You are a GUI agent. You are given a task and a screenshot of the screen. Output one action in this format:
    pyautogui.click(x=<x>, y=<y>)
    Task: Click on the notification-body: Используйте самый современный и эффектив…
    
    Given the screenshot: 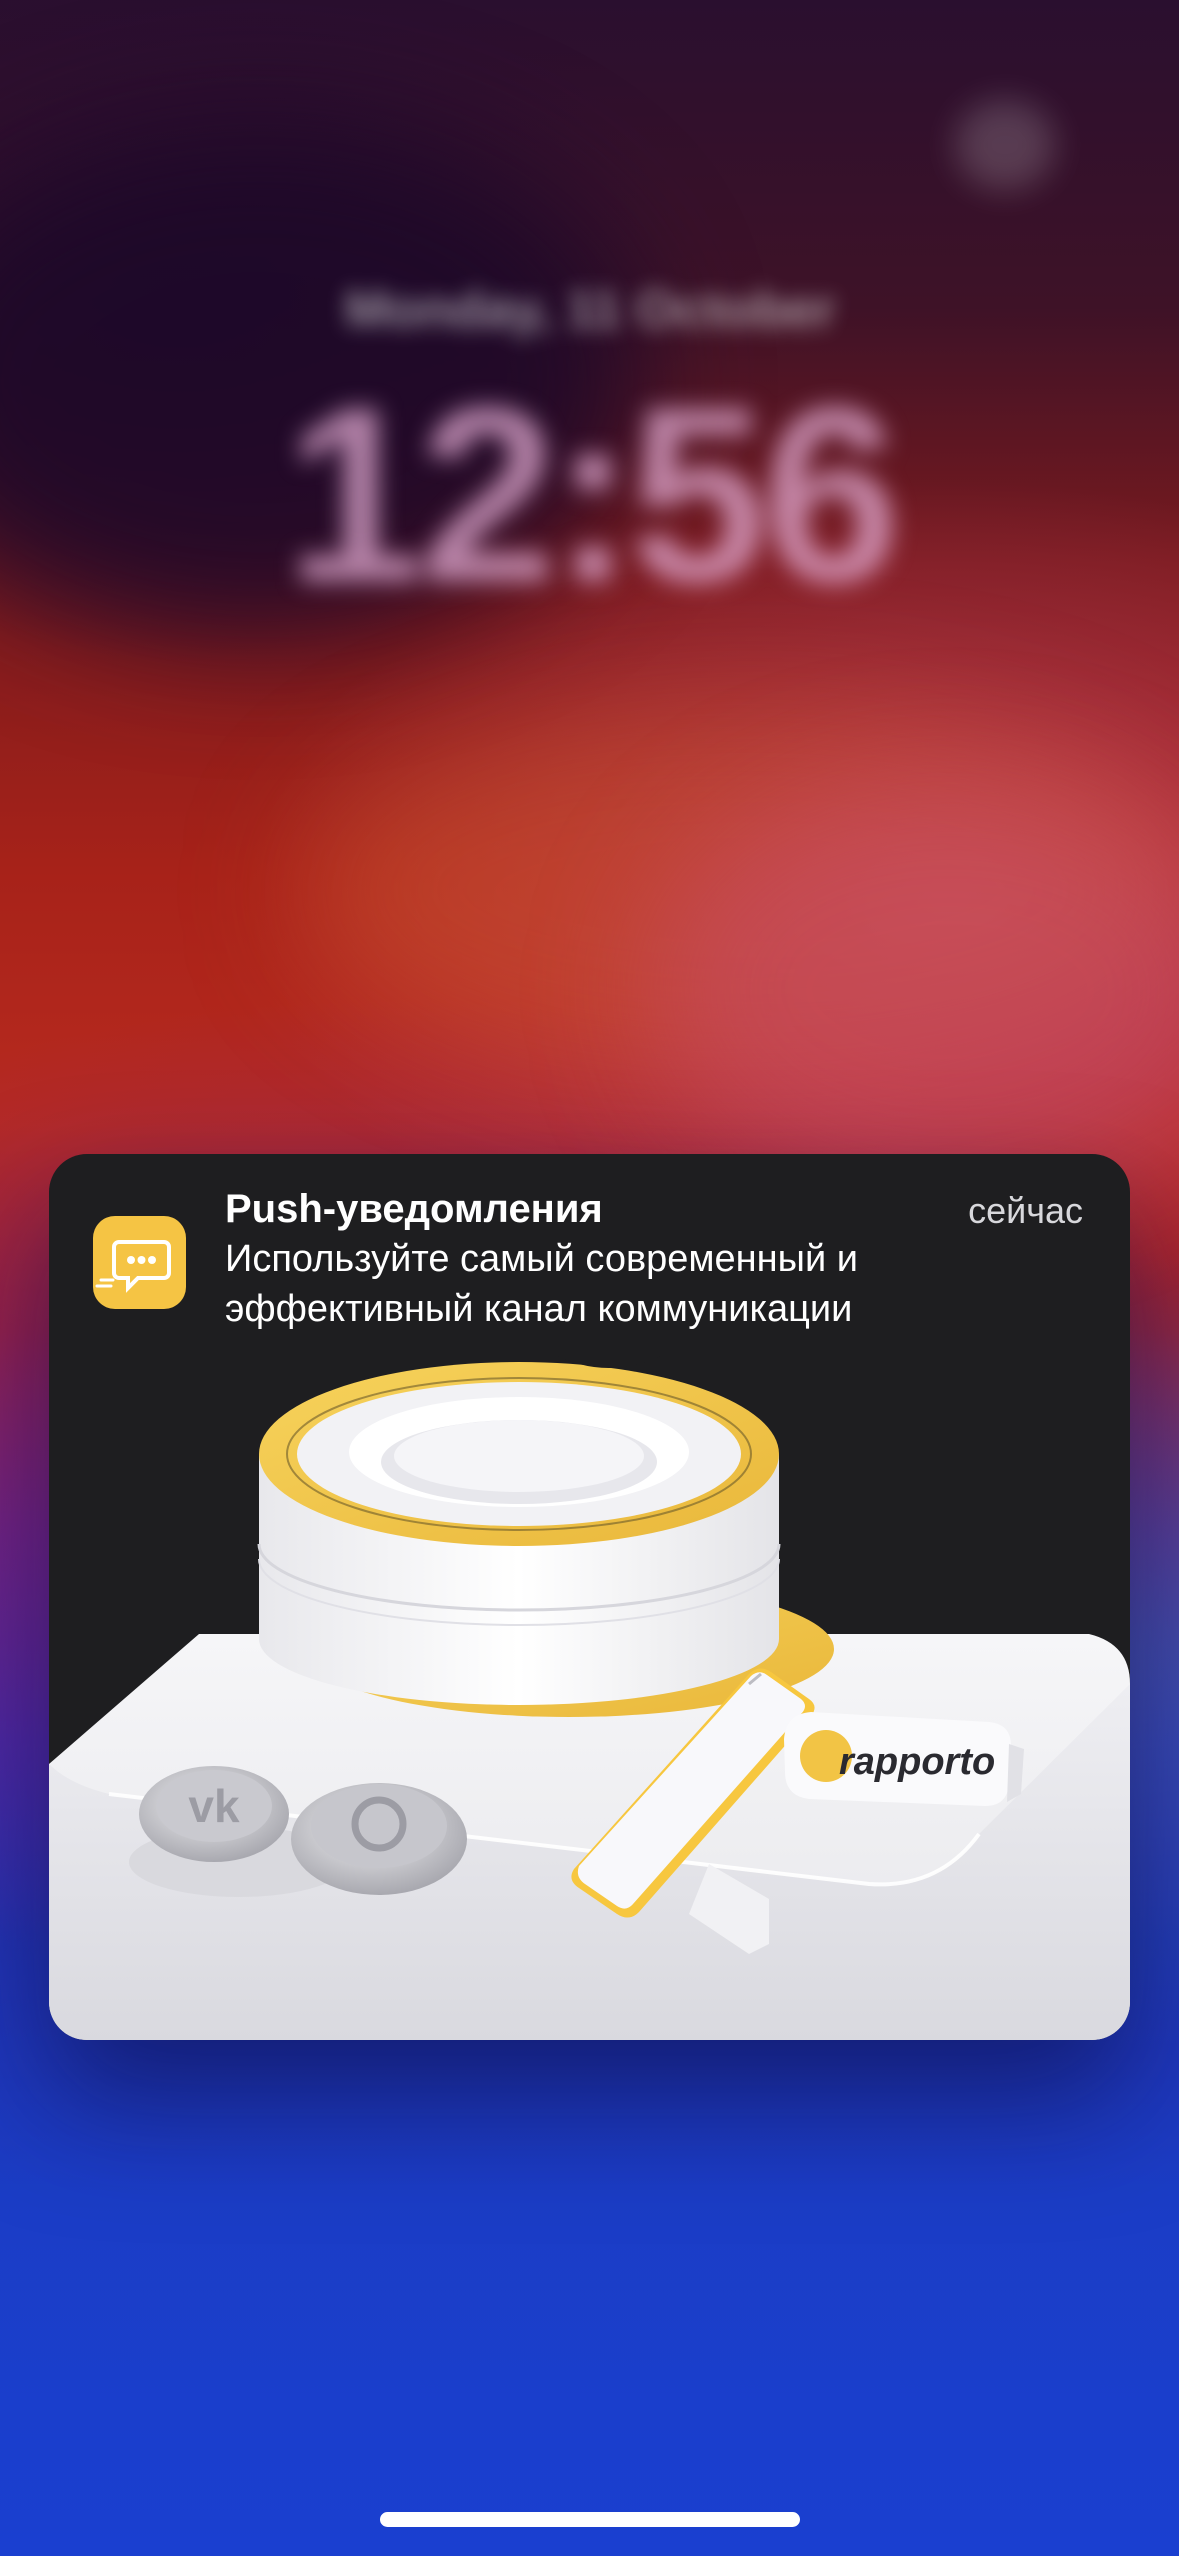 What is the action you would take?
    pyautogui.click(x=635, y=1284)
    